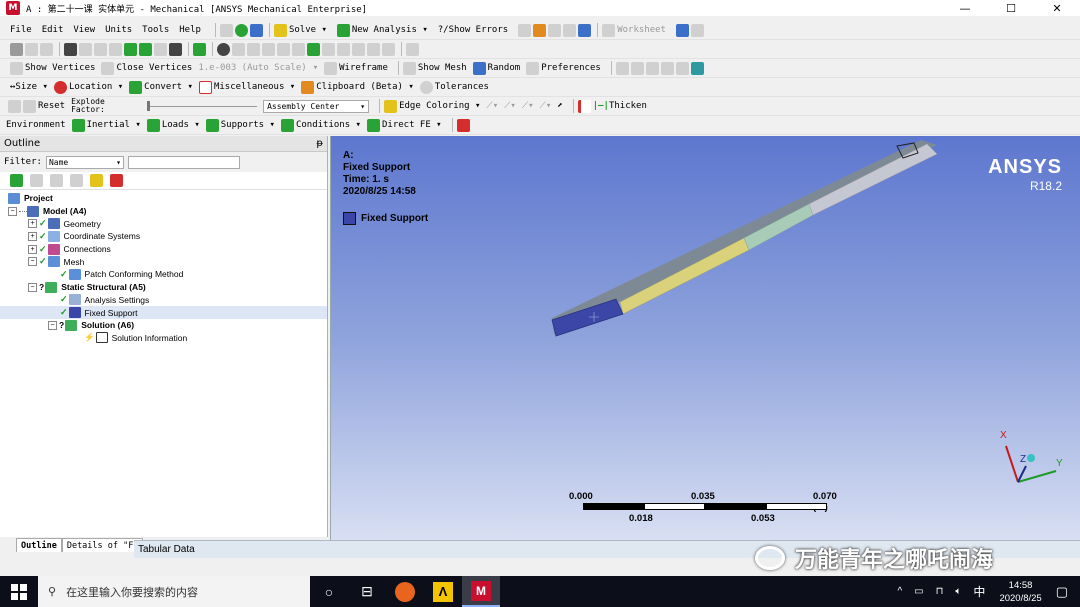  I want to click on tab-outline: Outline, so click(39, 545).